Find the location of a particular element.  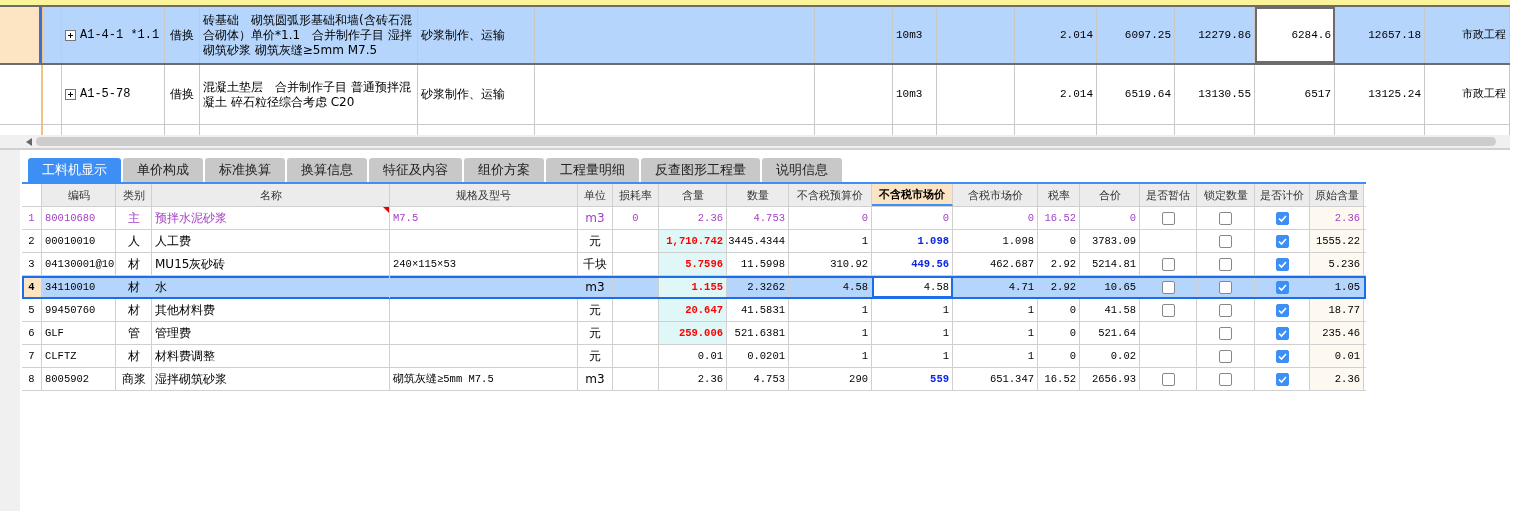

table-cell: 41.5831 is located at coordinates (762, 310).